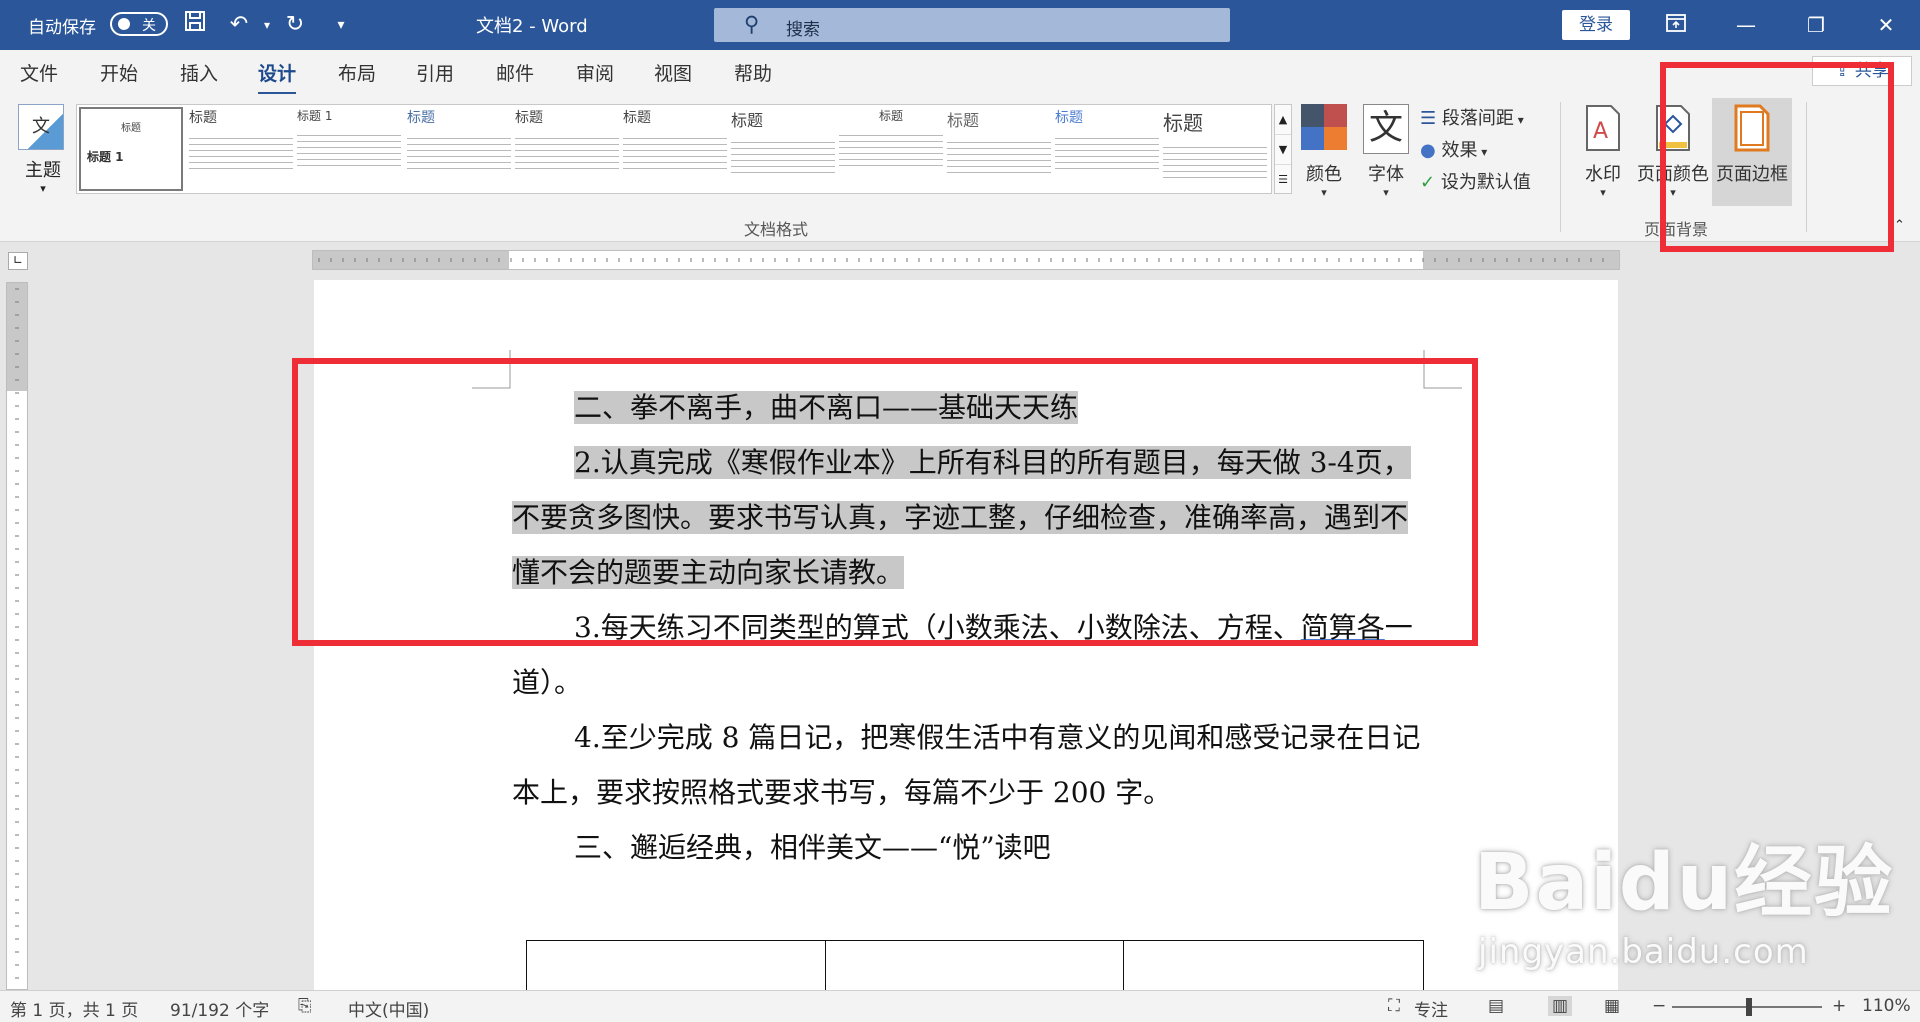 The image size is (1920, 1022). What do you see at coordinates (803, 30) in the screenshot?
I see `search-placeholder: 搜索` at bounding box center [803, 30].